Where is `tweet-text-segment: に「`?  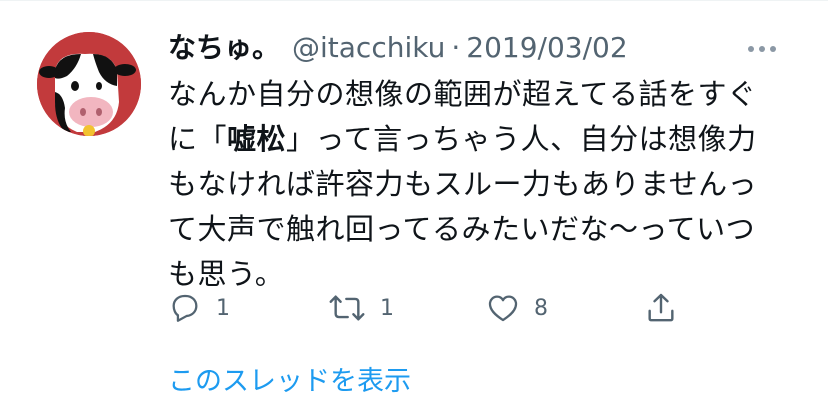
tweet-text-segment: に「 is located at coordinates (198, 139).